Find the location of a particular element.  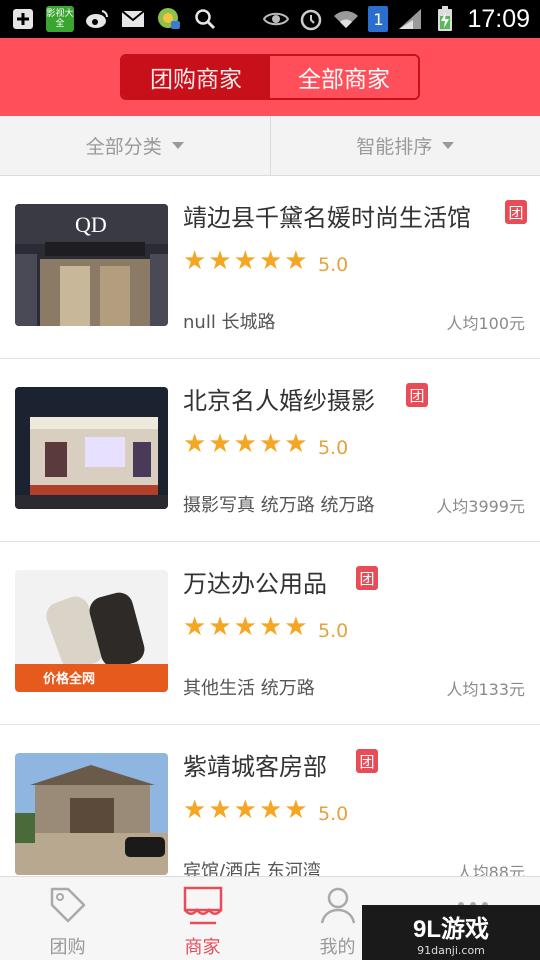

weibo-icon is located at coordinates (97, 19).